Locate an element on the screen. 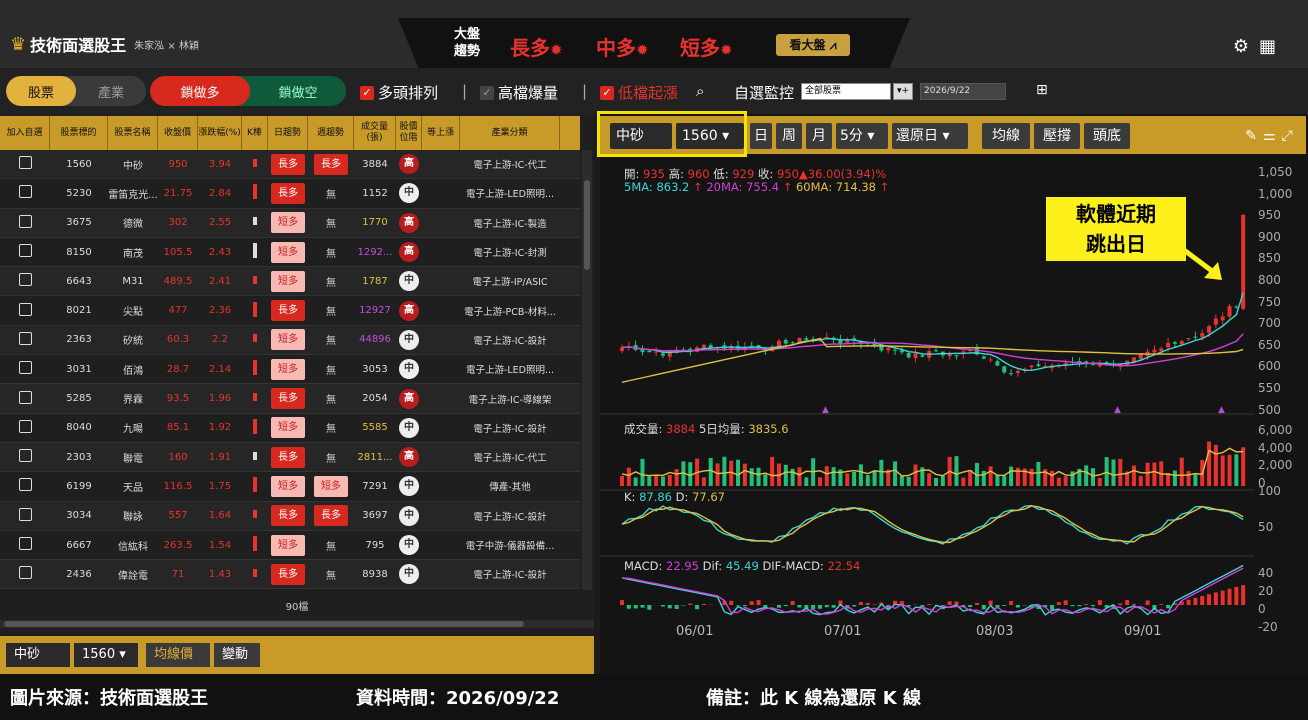  date-select: 2026/9/22 is located at coordinates (963, 91).